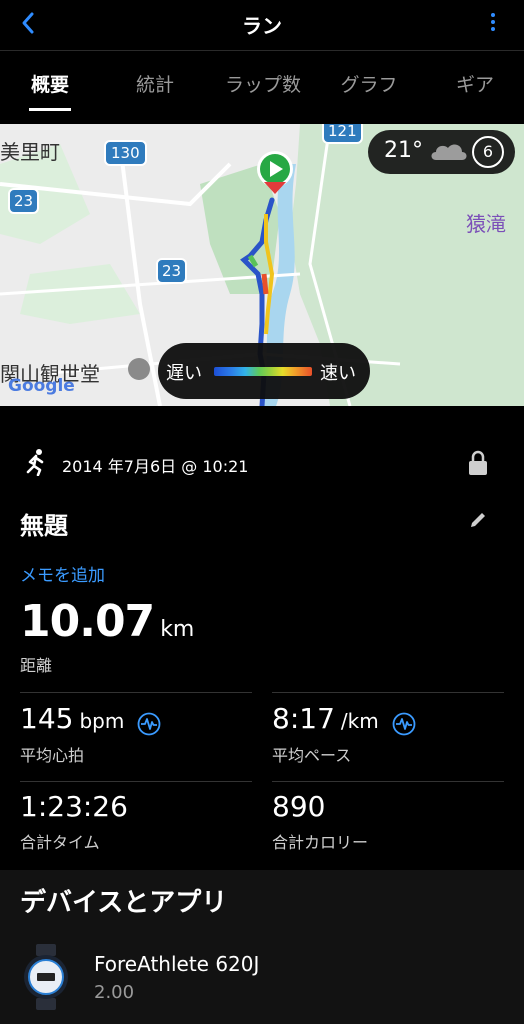  Describe the element at coordinates (403, 150) in the screenshot. I see `temperature: 21°` at that location.